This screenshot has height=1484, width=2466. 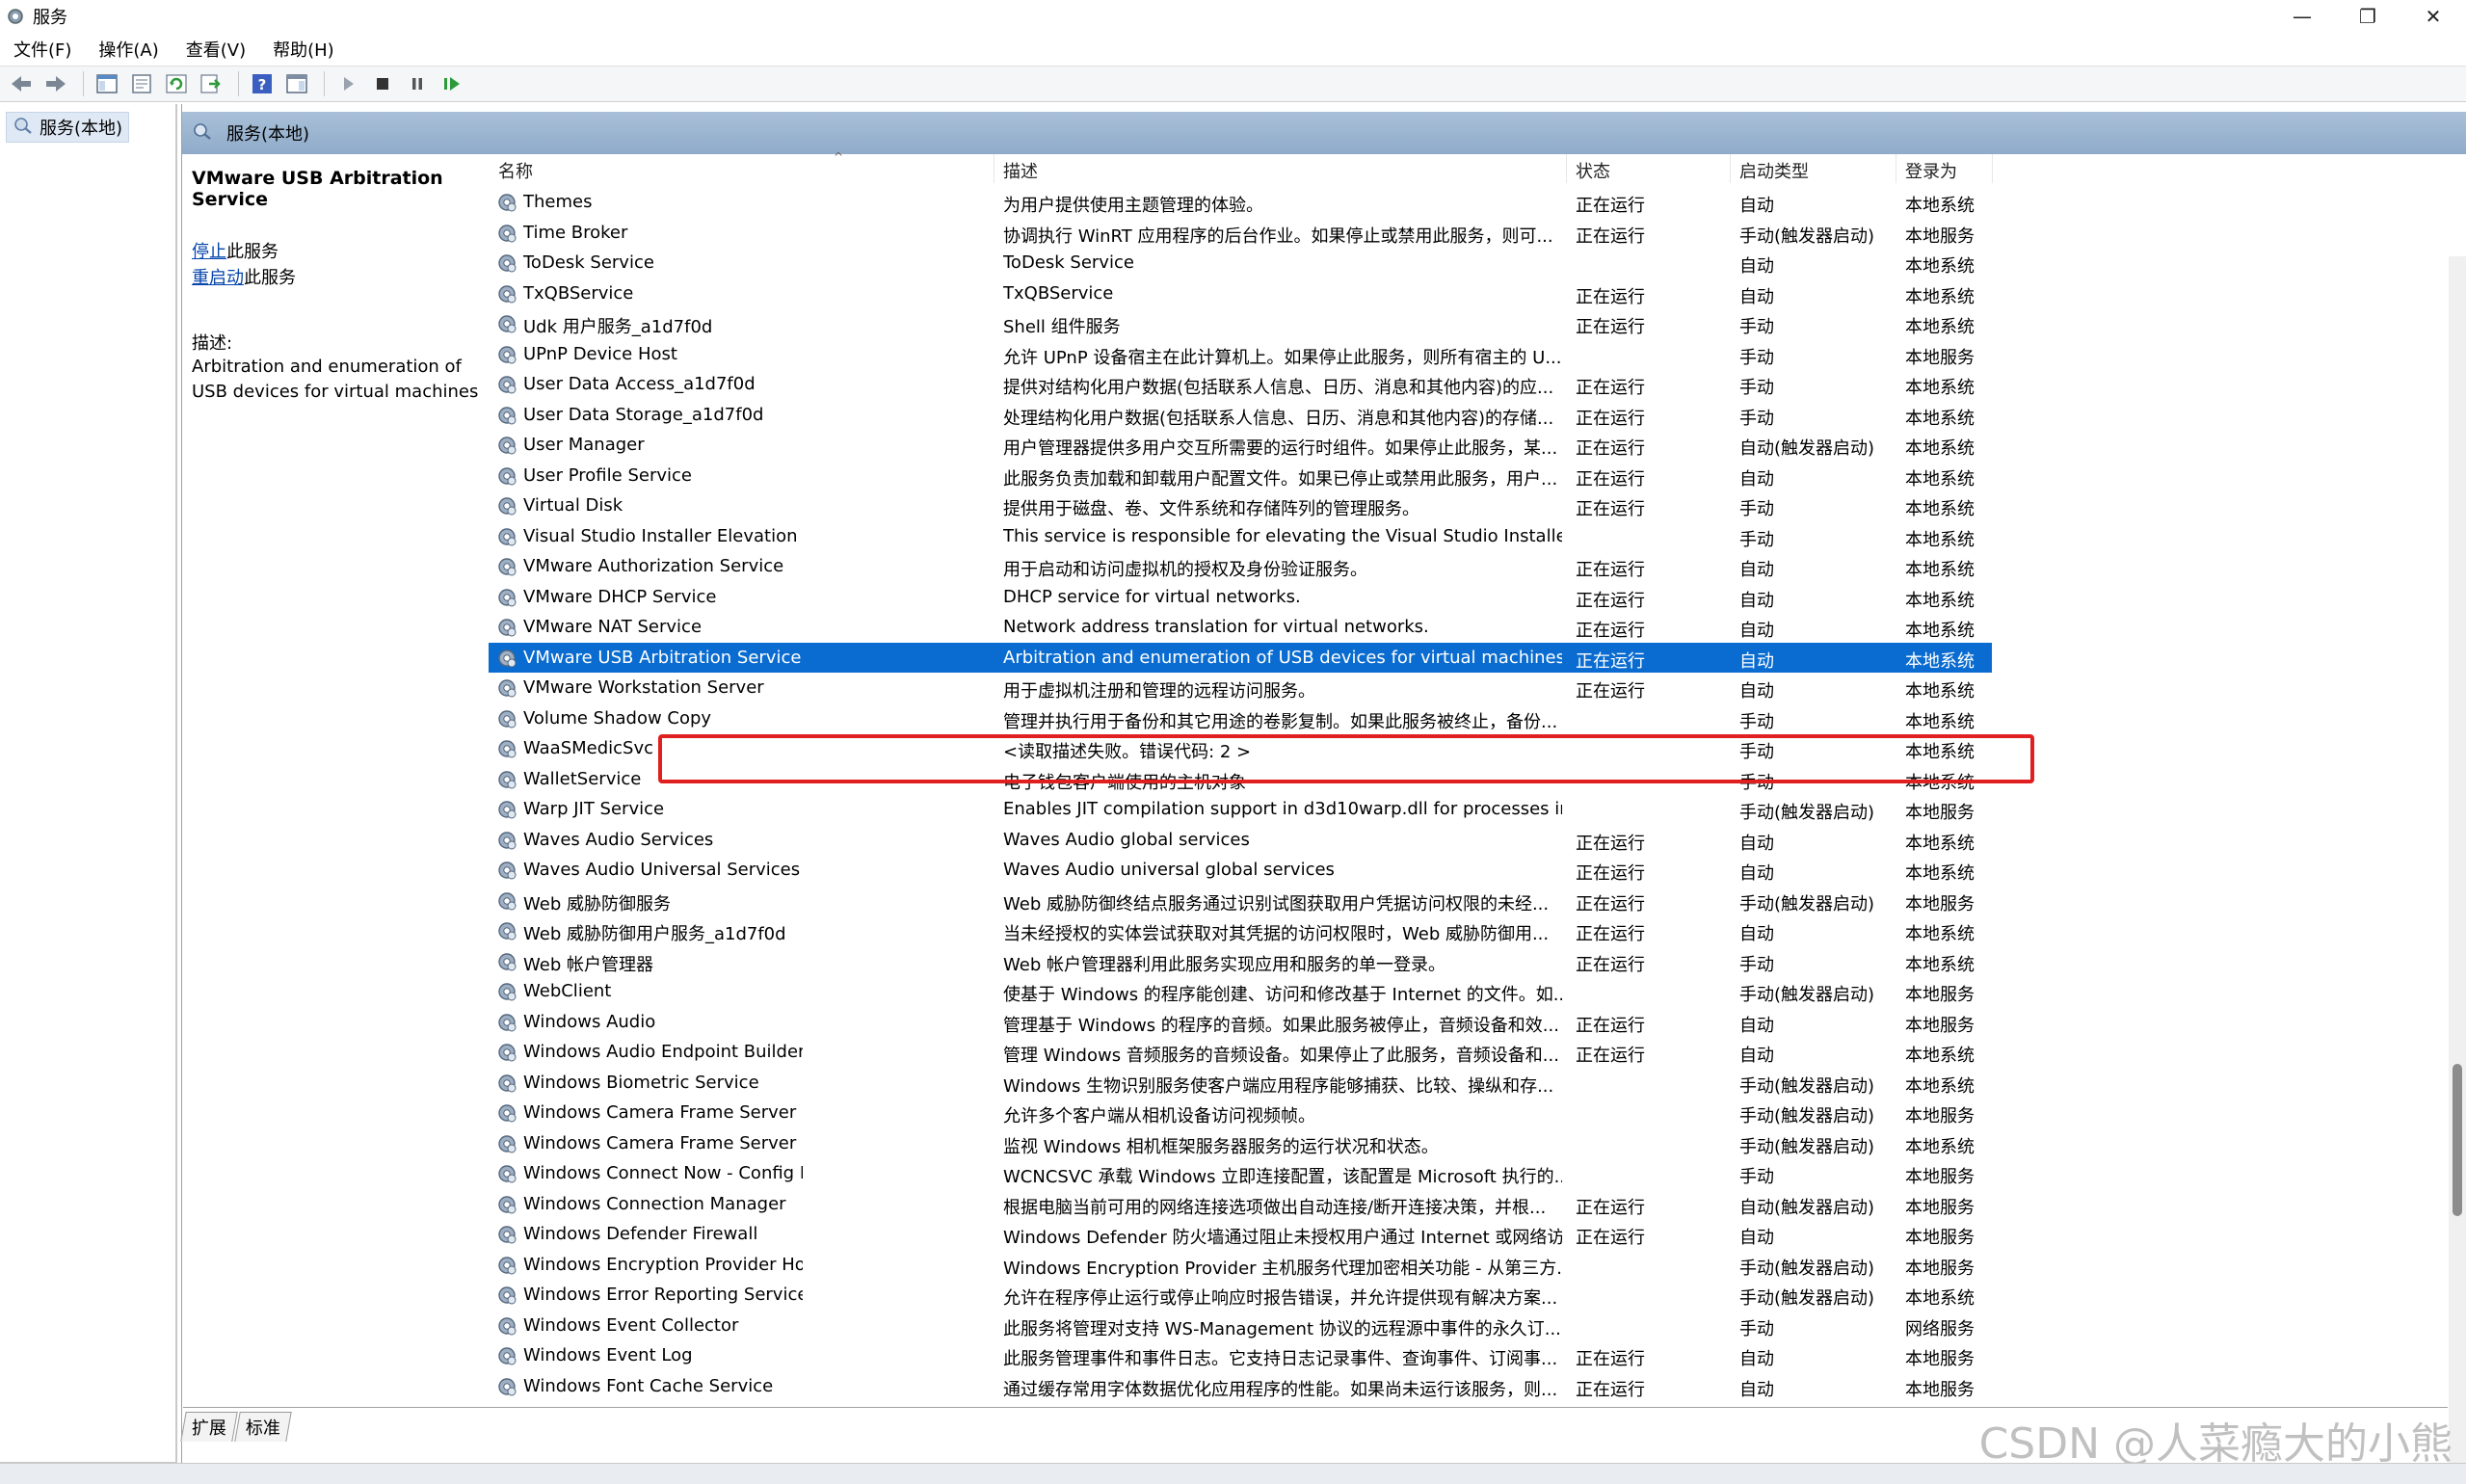 I want to click on service-name-cell: Waves Audio Services, so click(x=618, y=839).